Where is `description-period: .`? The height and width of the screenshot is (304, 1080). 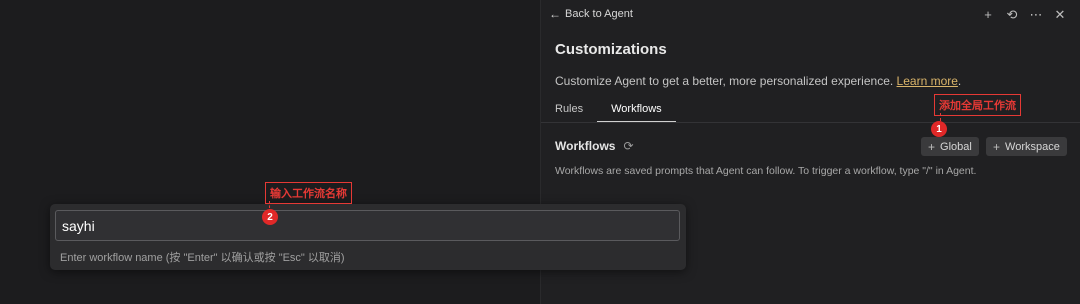 description-period: . is located at coordinates (959, 81).